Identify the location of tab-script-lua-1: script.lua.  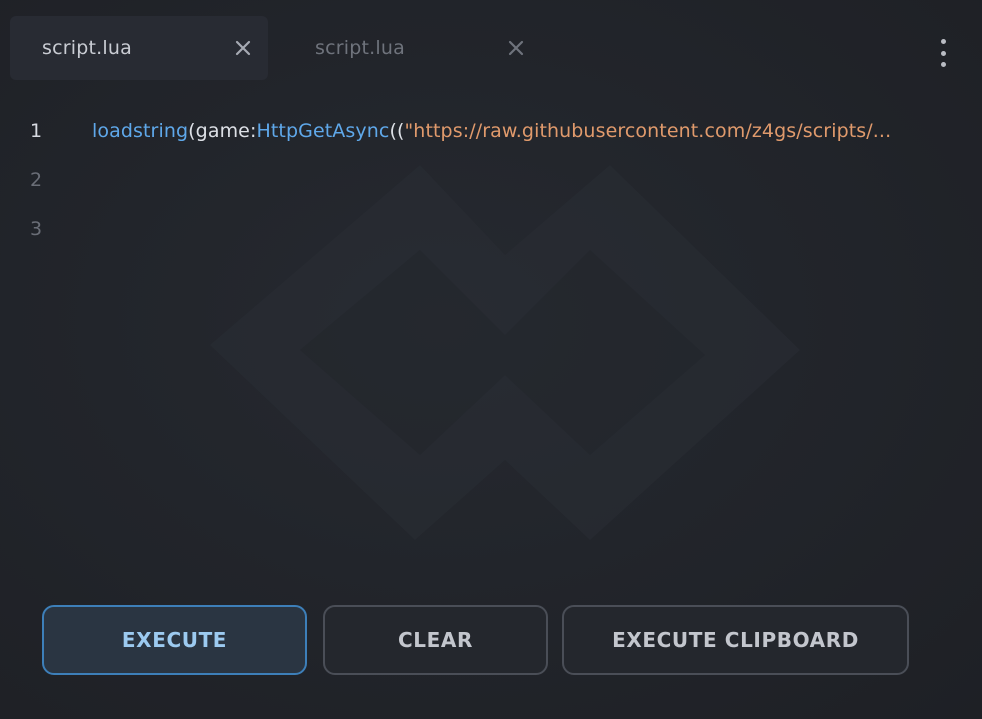
(139, 48).